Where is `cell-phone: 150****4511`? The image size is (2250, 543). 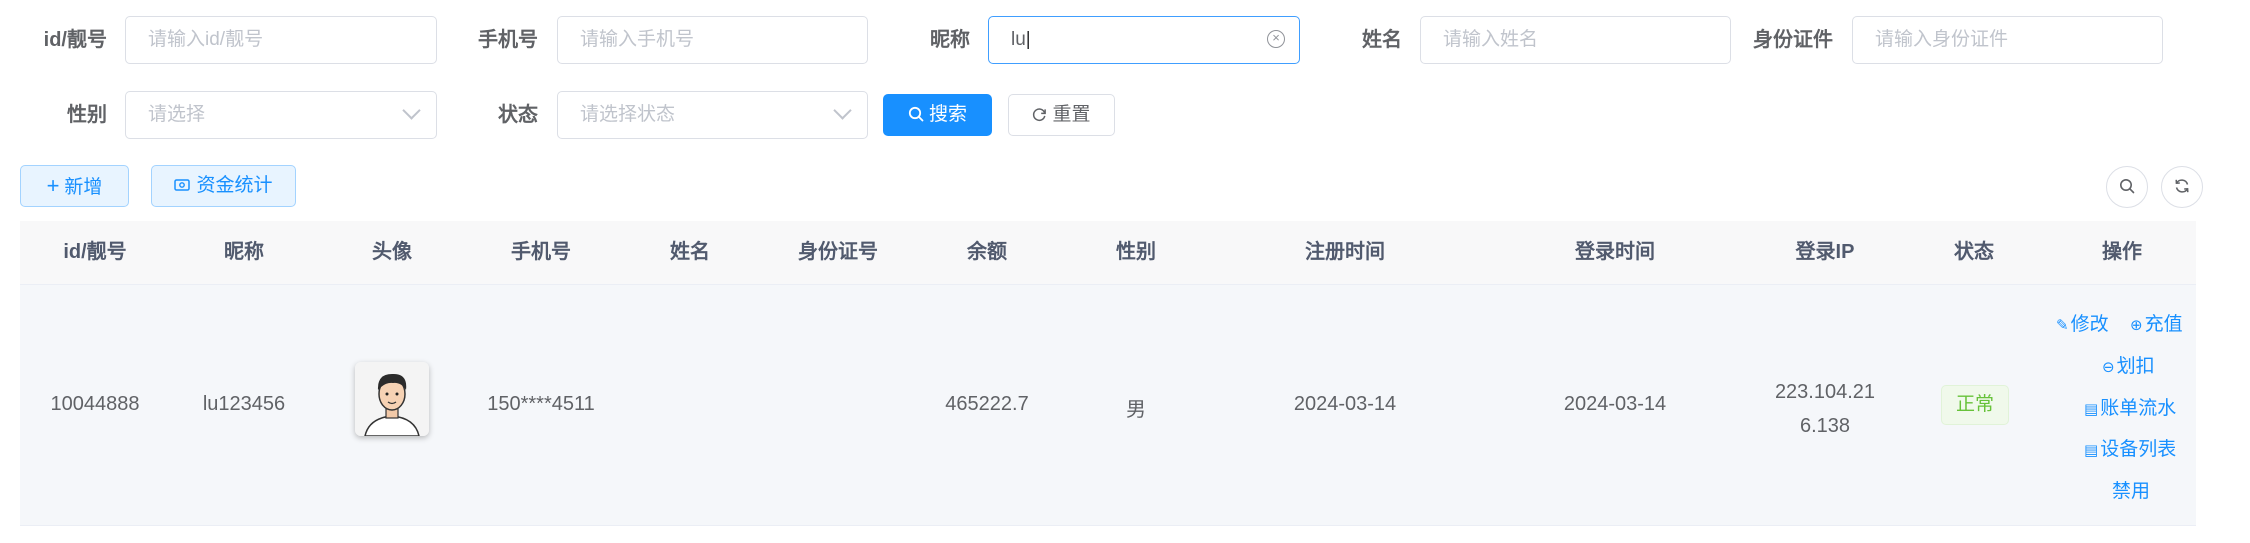
cell-phone: 150****4511 is located at coordinates (541, 404).